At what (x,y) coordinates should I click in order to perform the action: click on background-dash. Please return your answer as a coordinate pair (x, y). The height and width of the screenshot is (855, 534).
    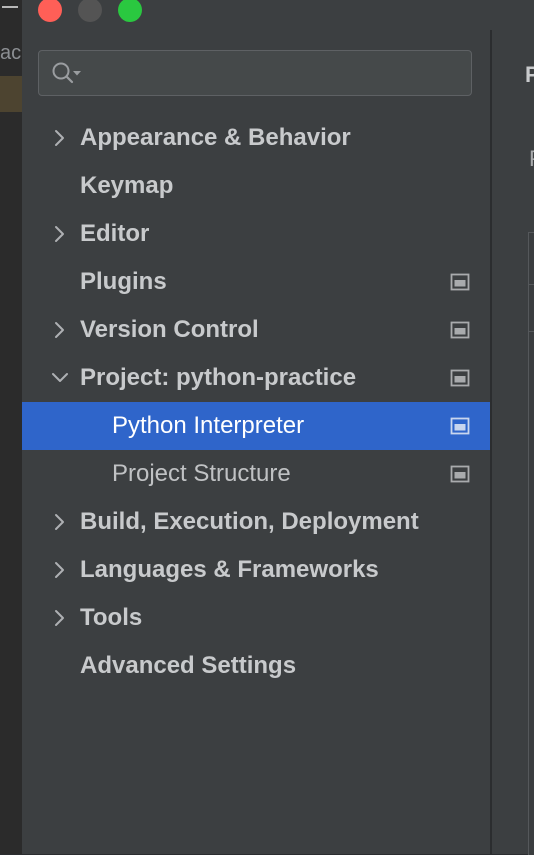
    Looking at the image, I should click on (10, 7).